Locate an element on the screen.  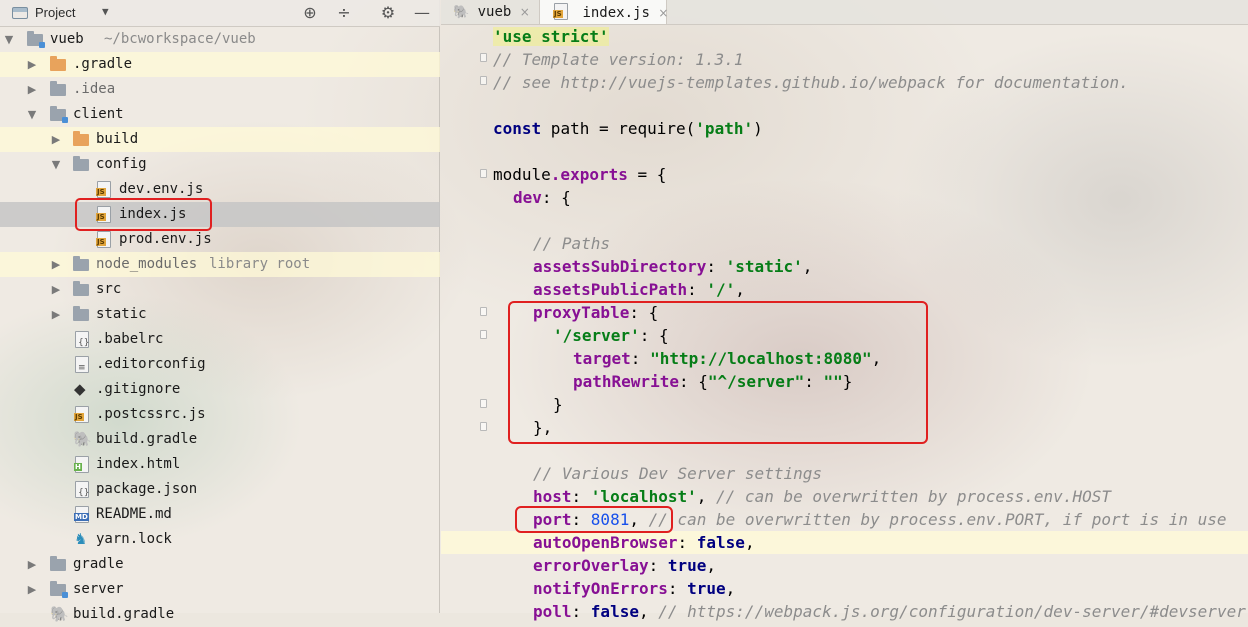
code-text: : { is located at coordinates (556, 197).